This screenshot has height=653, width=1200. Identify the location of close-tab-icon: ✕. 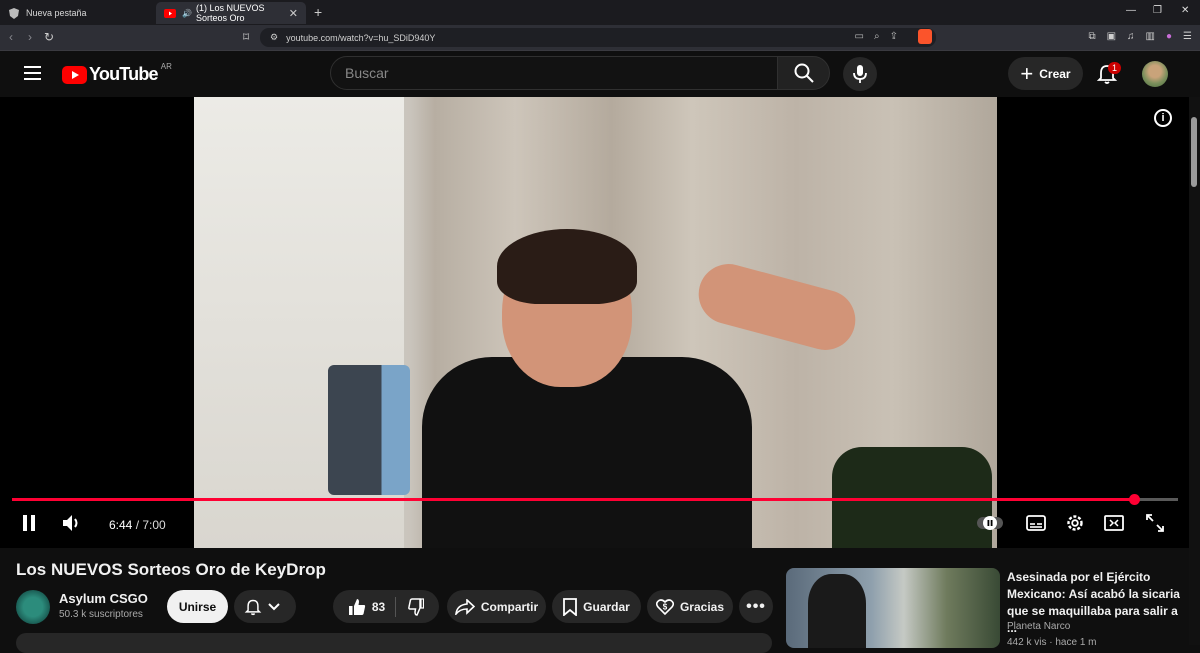
(293, 13).